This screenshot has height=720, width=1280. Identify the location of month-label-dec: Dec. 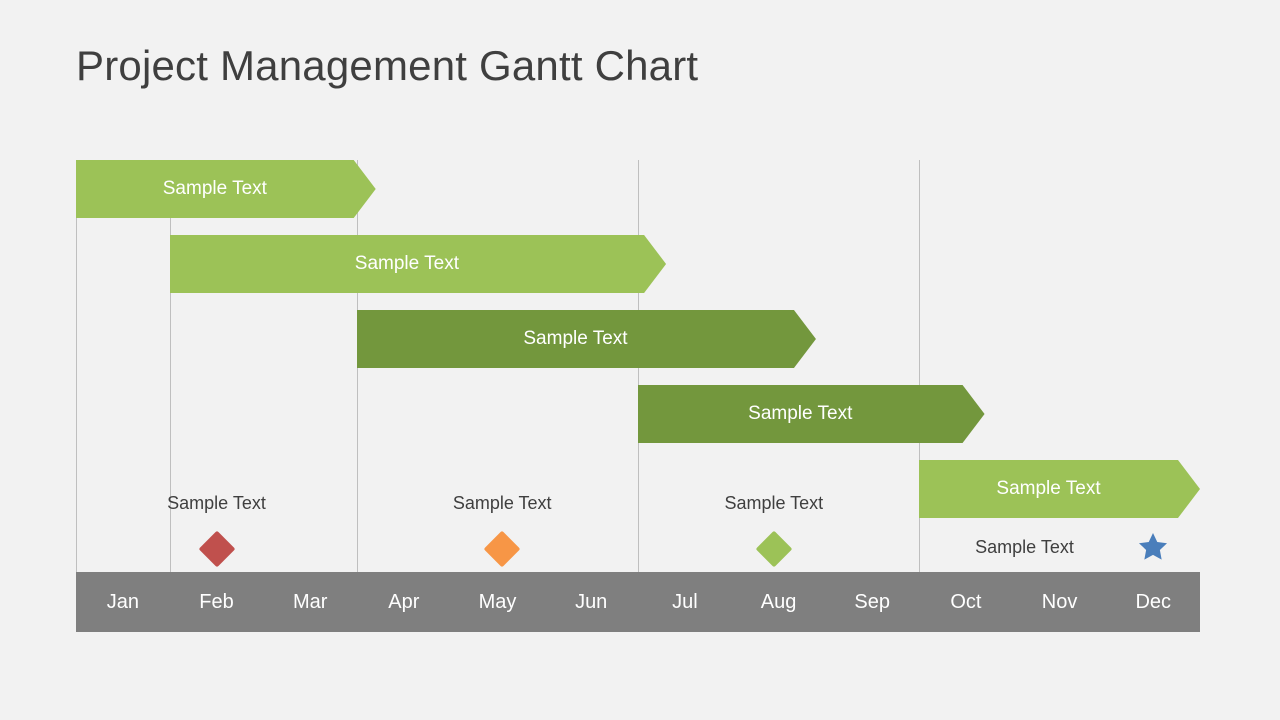
(1153, 602).